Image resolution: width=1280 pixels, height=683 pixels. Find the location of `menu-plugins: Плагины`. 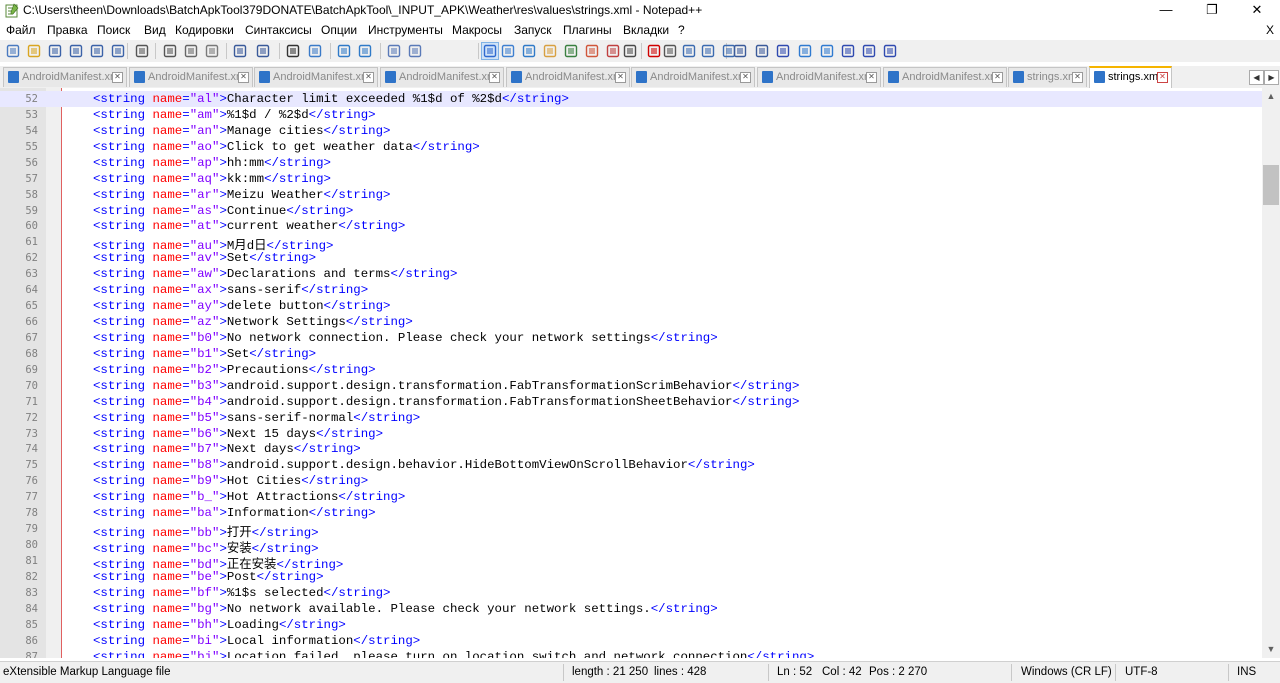

menu-plugins: Плагины is located at coordinates (587, 30).